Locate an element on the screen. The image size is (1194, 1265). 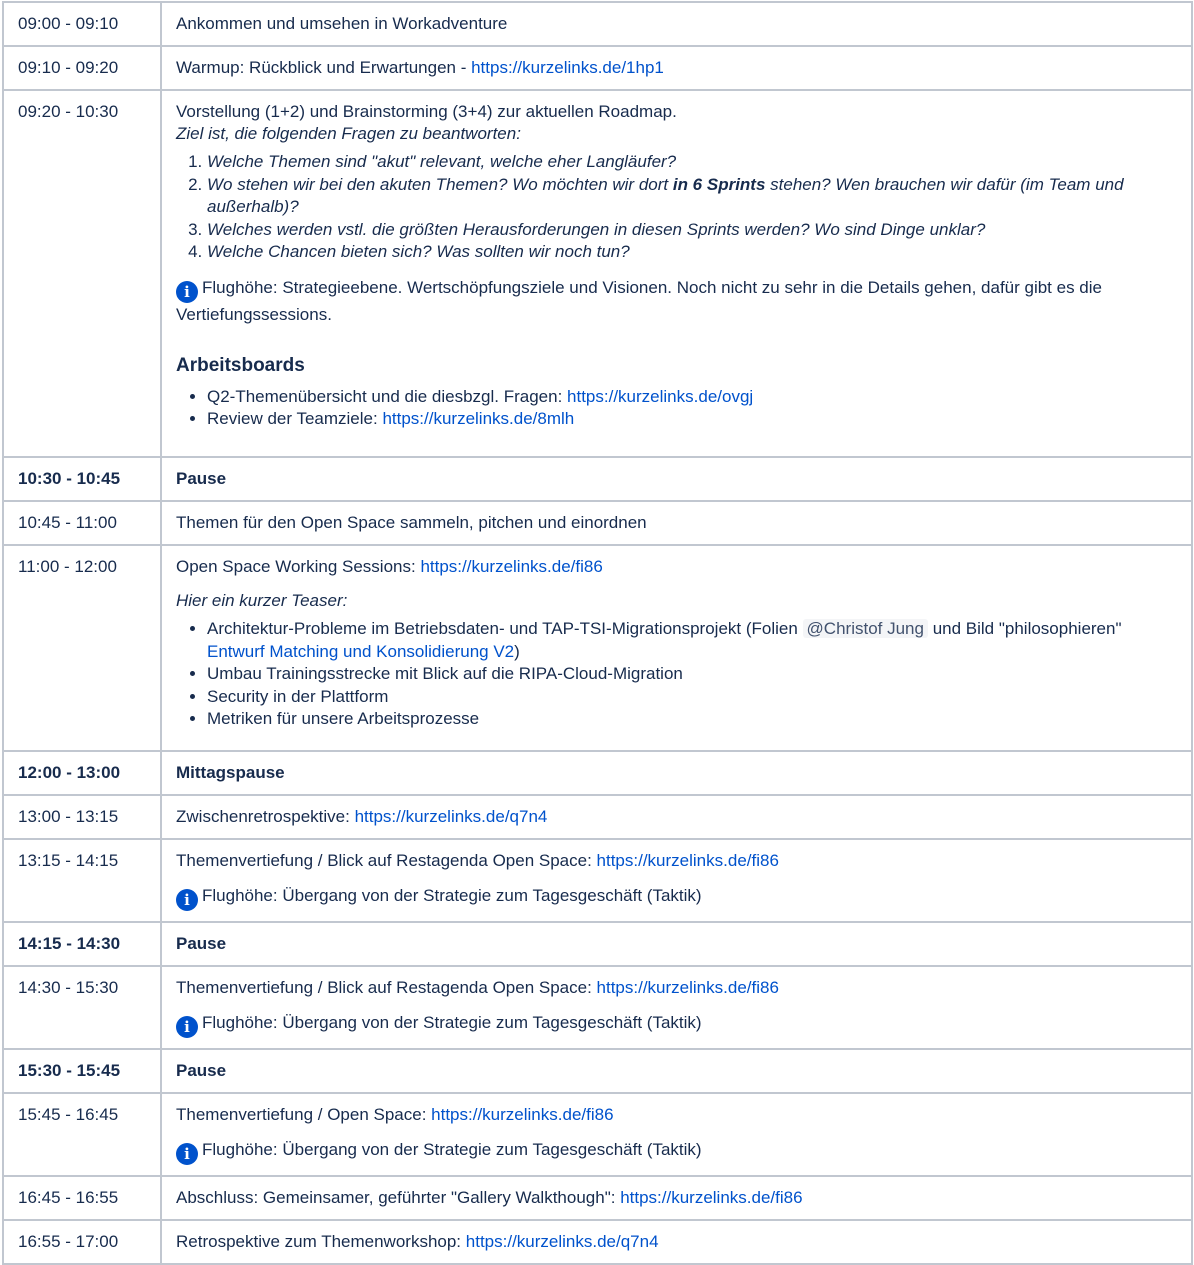
time-cell: 13:00 - 13:15 is located at coordinates (82, 817).